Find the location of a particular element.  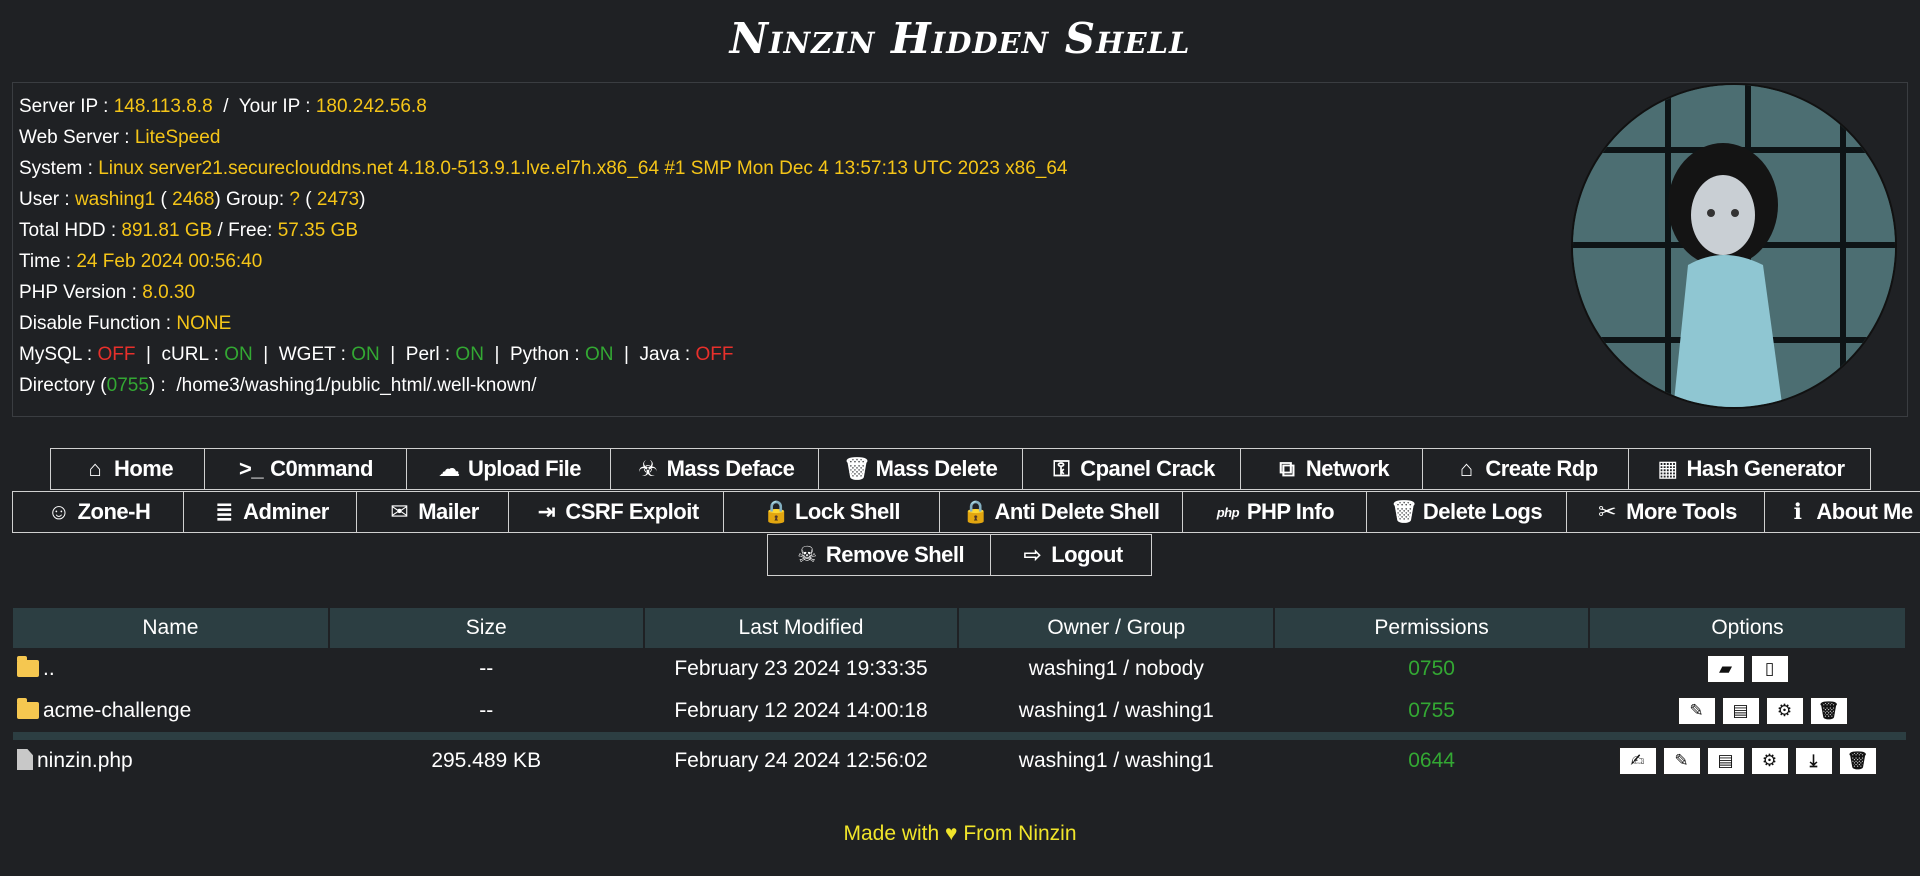

file-name-cell: ninzin.php is located at coordinates (171, 761).